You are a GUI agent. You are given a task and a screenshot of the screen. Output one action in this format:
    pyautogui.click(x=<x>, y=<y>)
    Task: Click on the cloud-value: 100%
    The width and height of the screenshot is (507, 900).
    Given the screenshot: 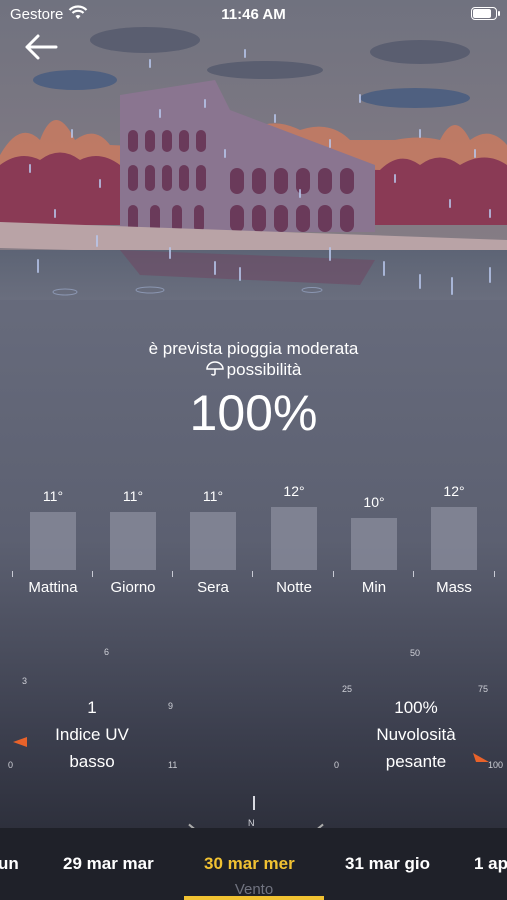 What is the action you would take?
    pyautogui.click(x=416, y=707)
    